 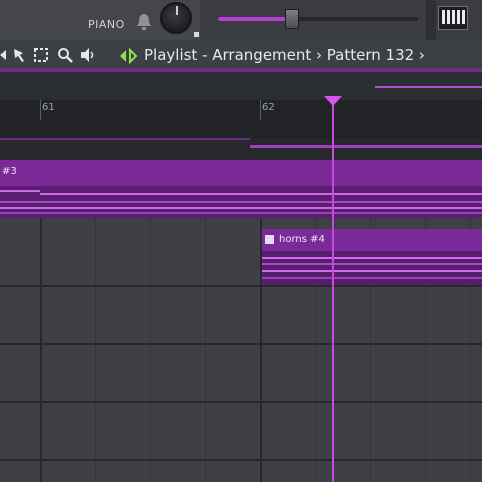 I want to click on clip-menu-icon, so click(x=269, y=239).